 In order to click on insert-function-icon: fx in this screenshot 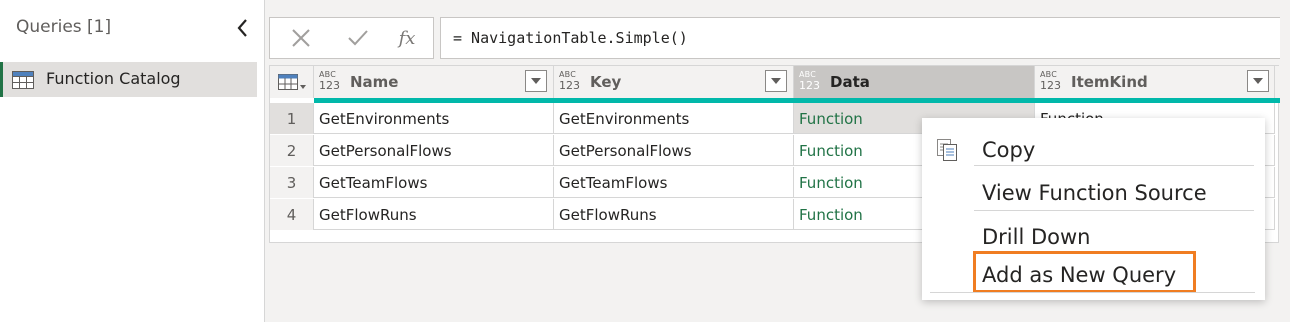, I will do `click(407, 38)`.